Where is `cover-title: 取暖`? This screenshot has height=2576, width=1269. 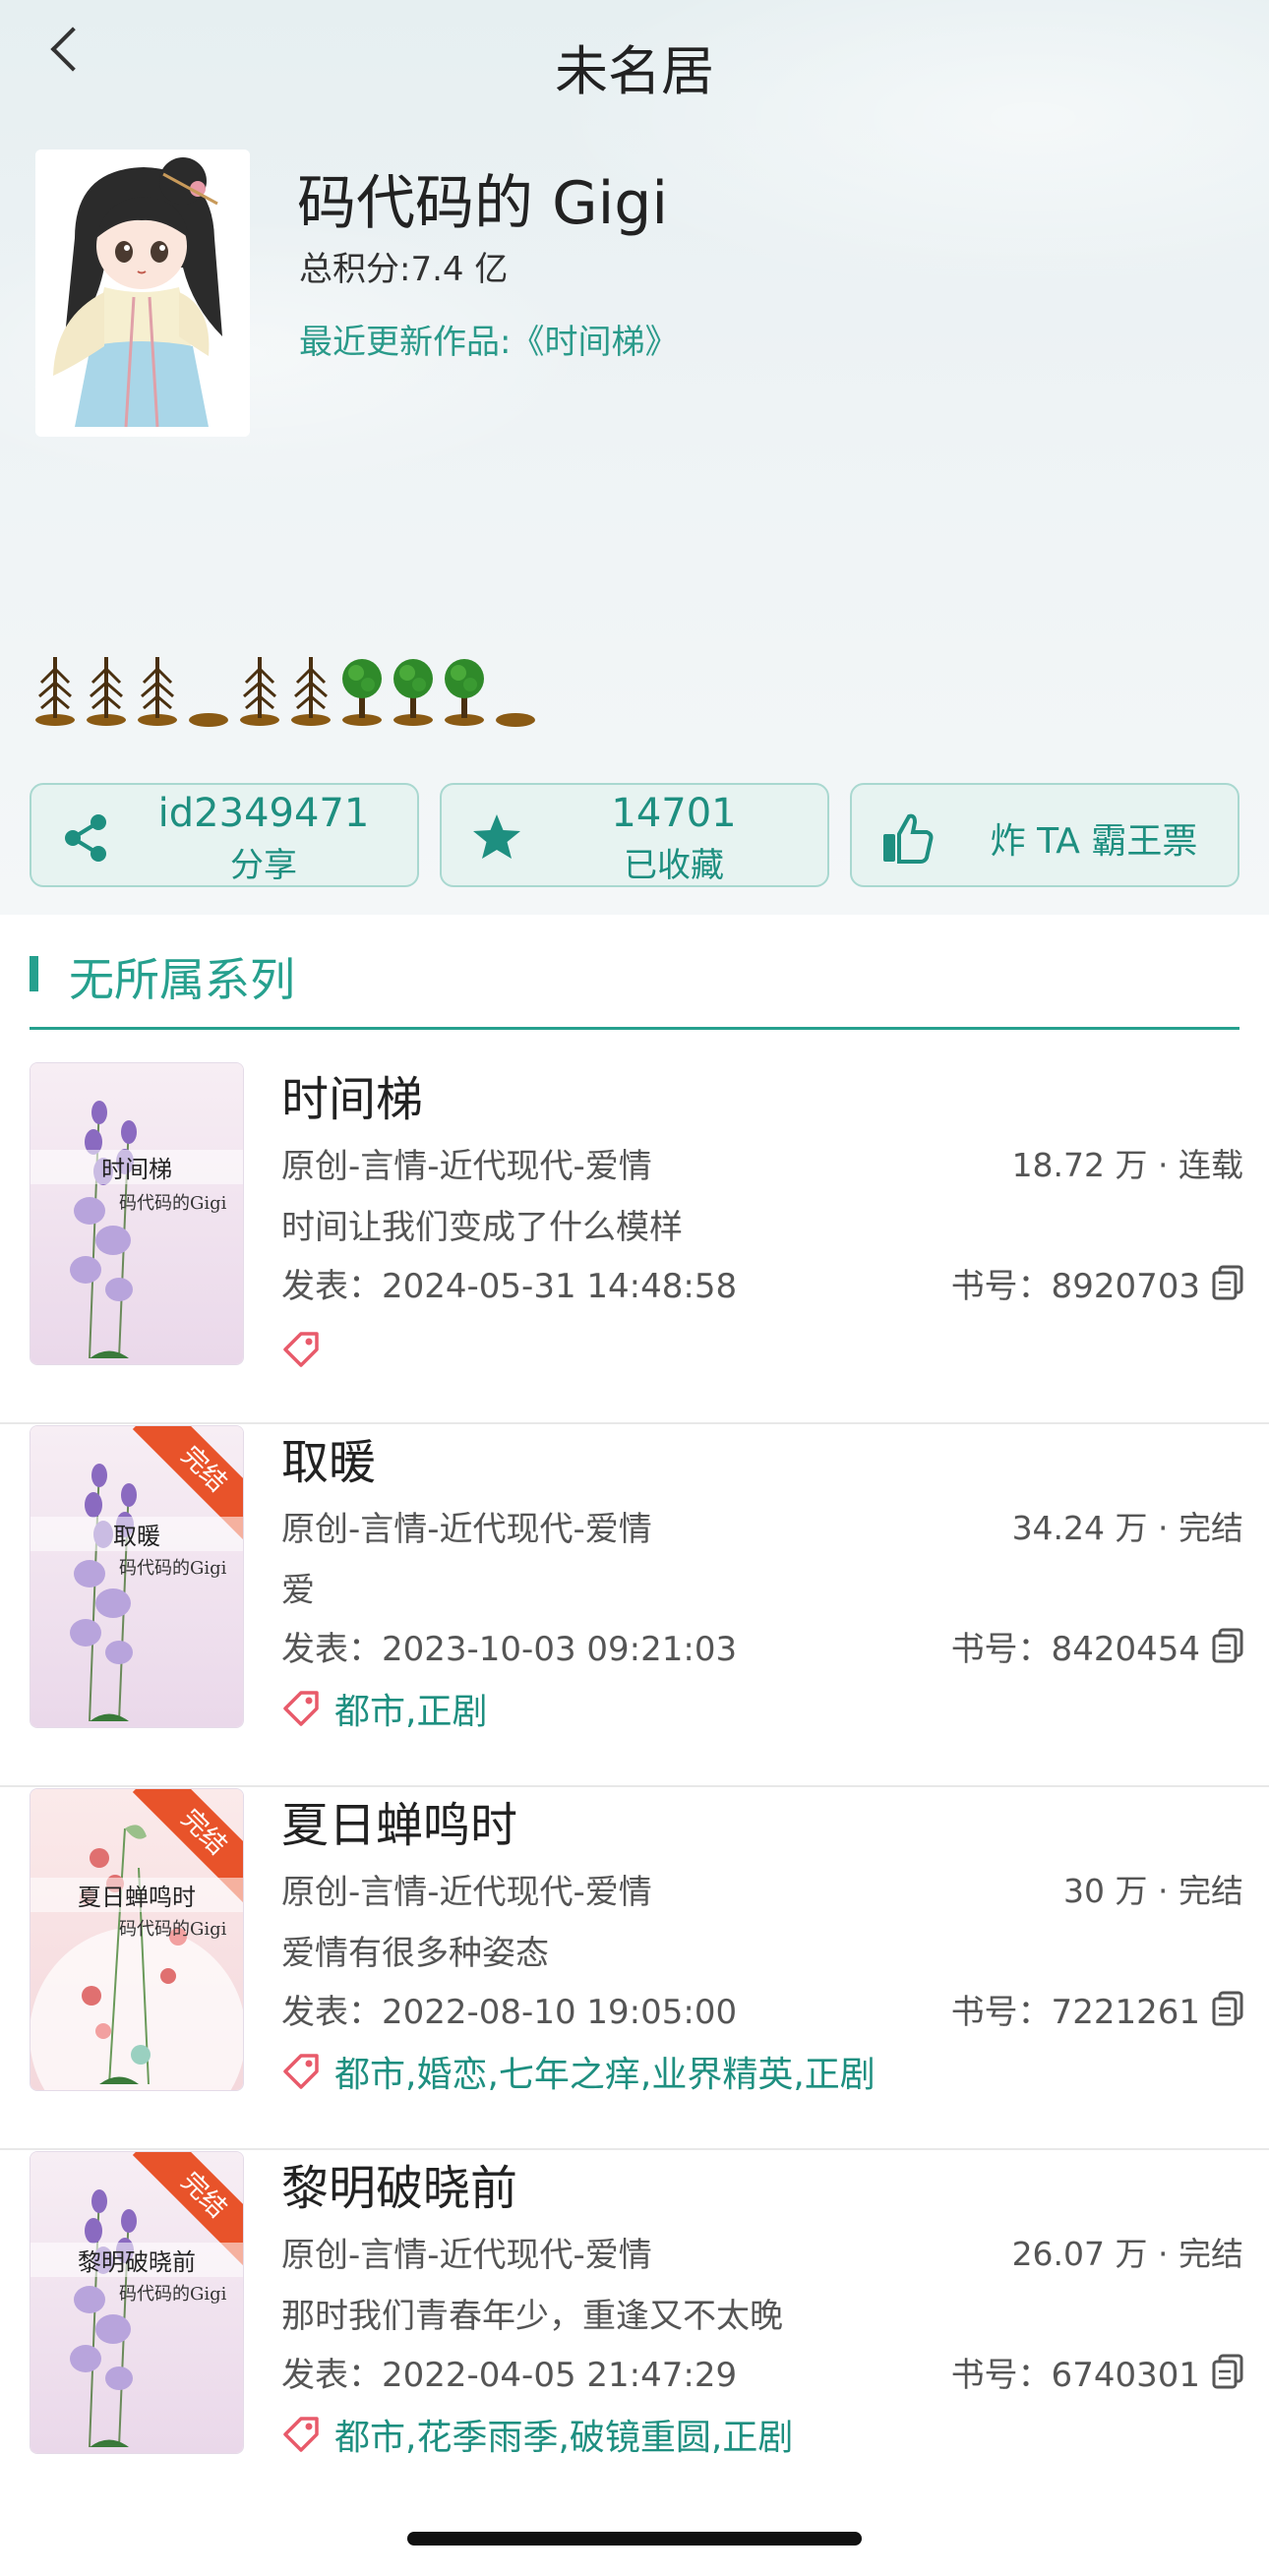 cover-title: 取暖 is located at coordinates (136, 1534).